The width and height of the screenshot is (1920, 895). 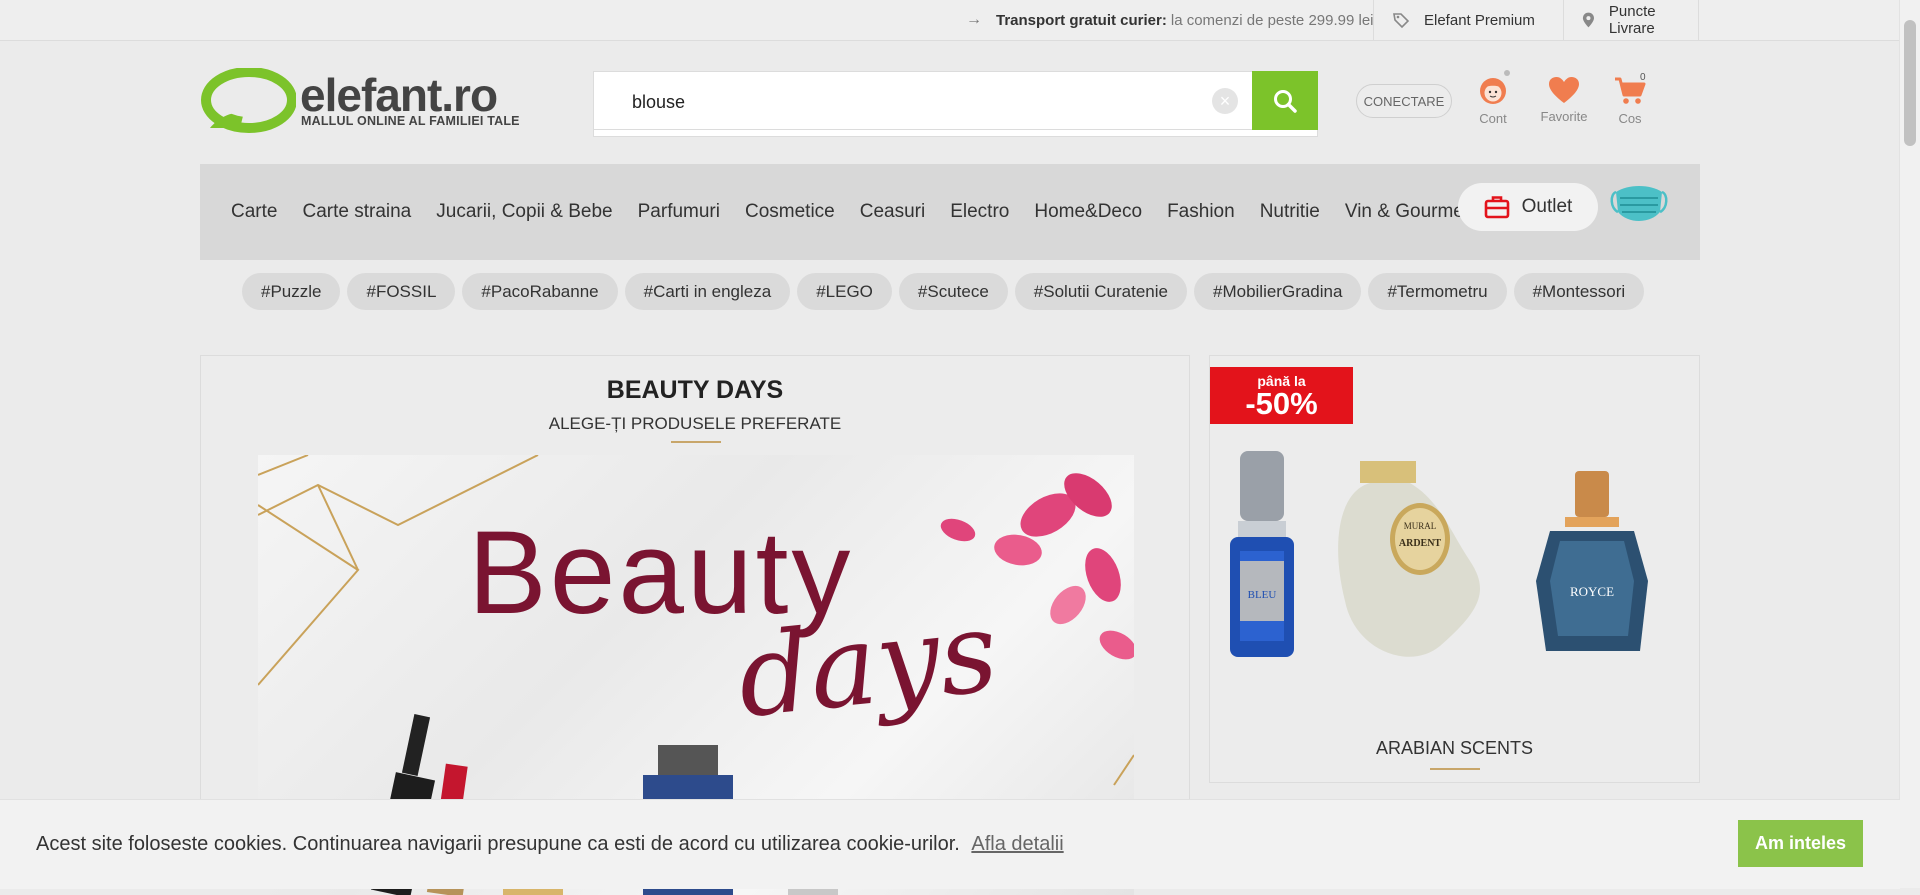 I want to click on discount-badge: până la -50%, so click(x=1281, y=395).